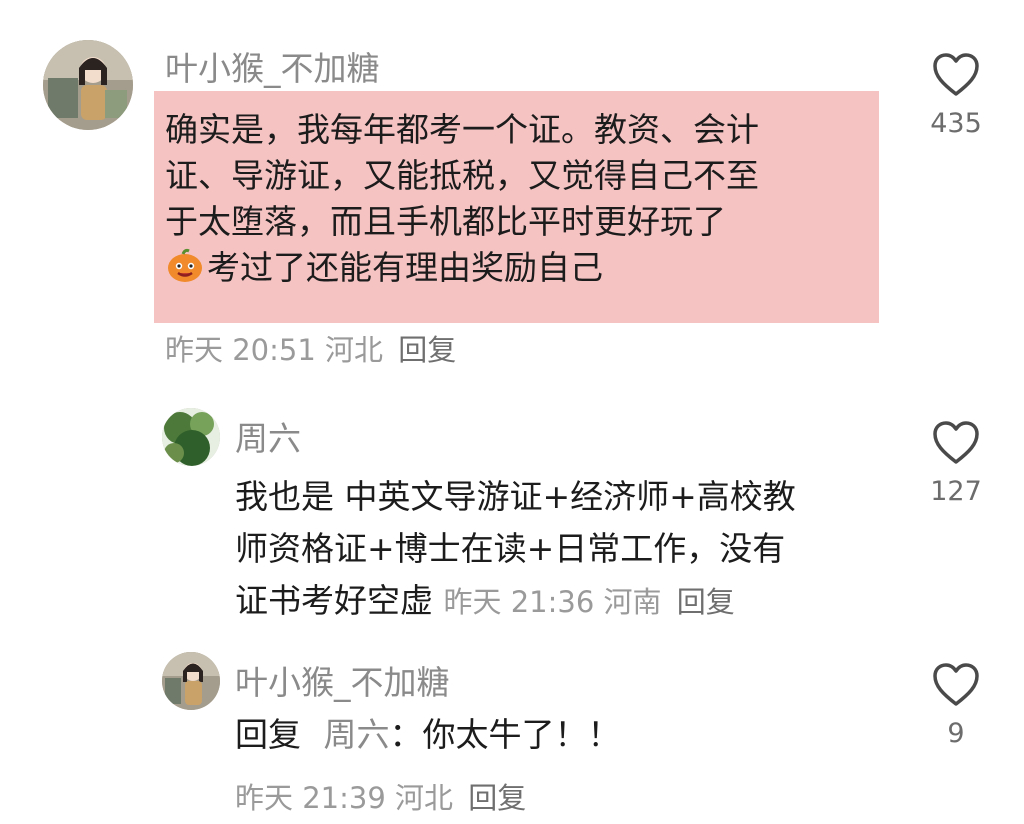 This screenshot has width=1024, height=824. Describe the element at coordinates (268, 436) in the screenshot. I see `comment-username: 周六` at that location.